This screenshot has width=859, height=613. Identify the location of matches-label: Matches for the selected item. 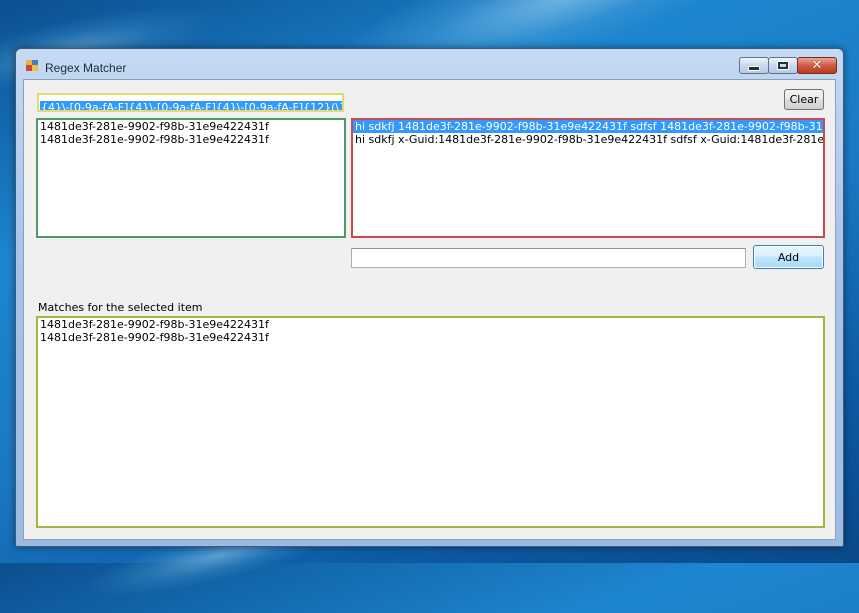
(120, 307).